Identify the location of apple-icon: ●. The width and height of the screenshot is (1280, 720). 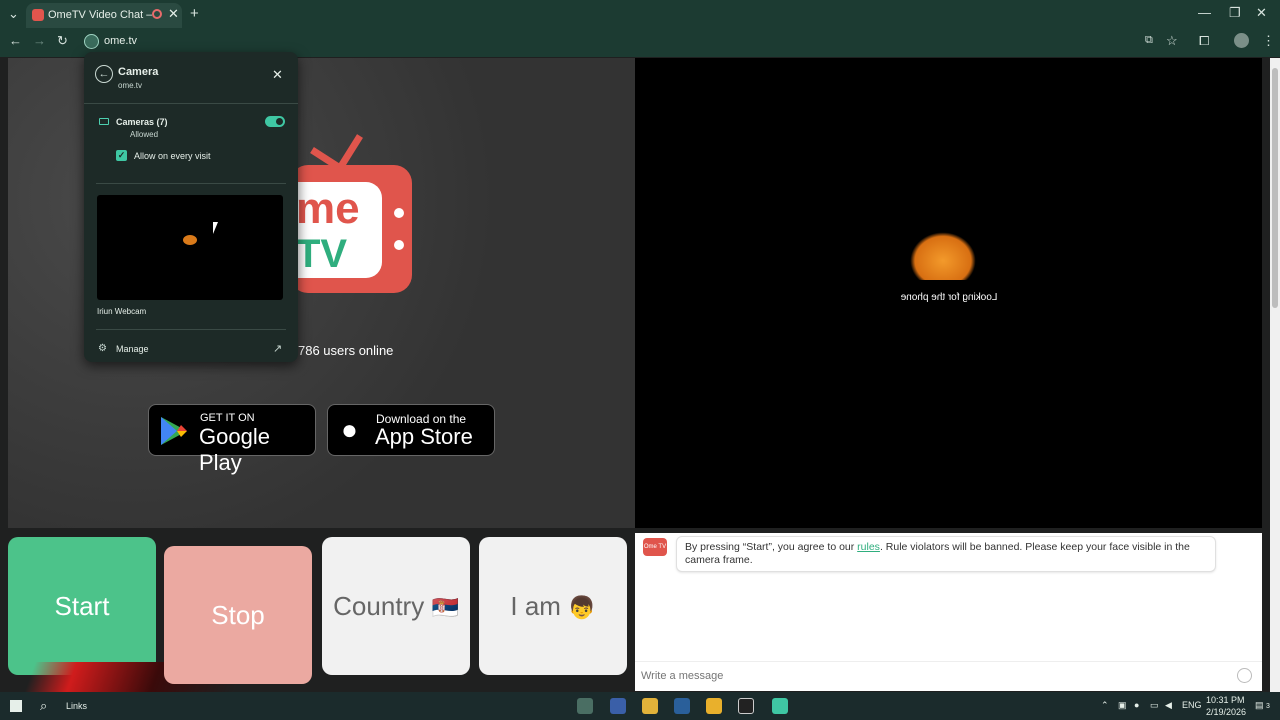
(349, 429).